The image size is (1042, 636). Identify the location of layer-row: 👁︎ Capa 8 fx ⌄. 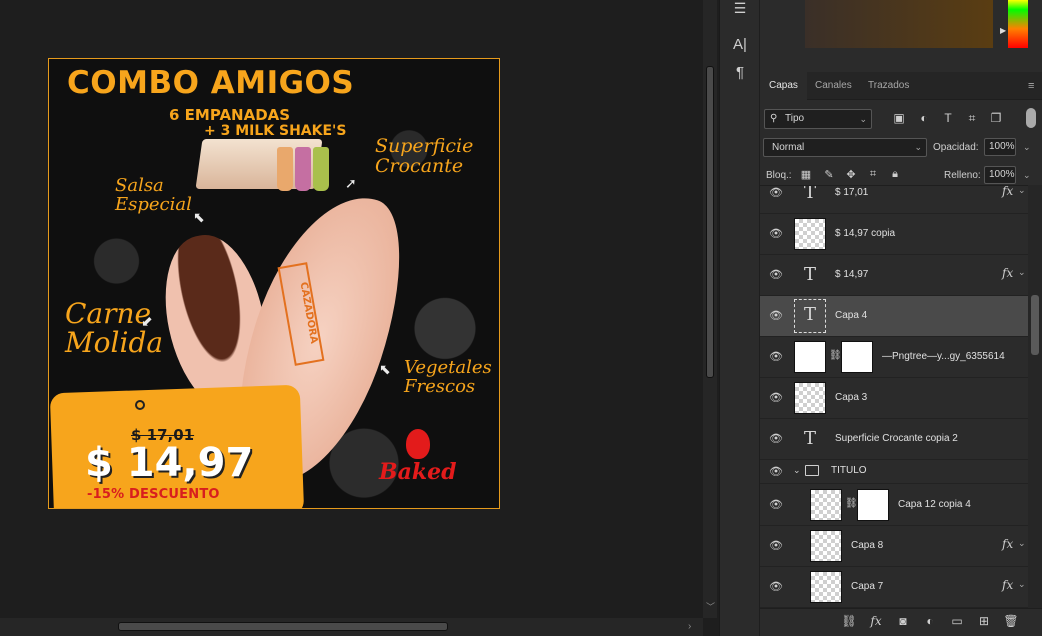
(894, 546).